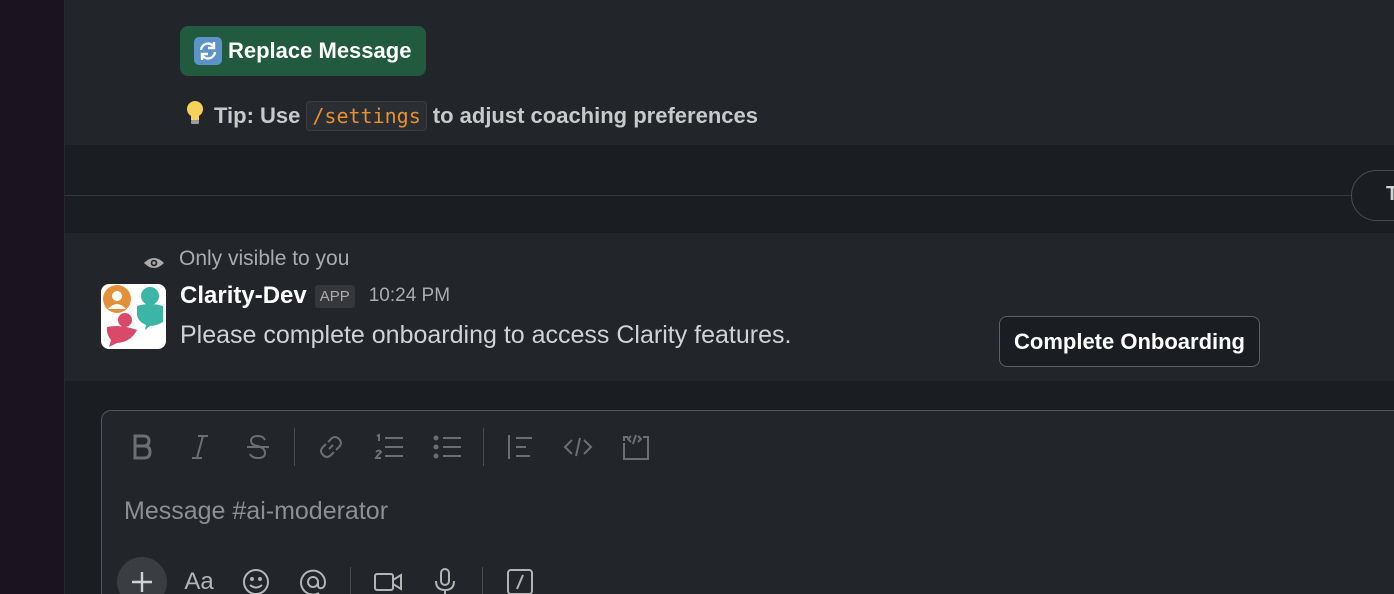  What do you see at coordinates (389, 447) in the screenshot?
I see `ordered-list-icon` at bounding box center [389, 447].